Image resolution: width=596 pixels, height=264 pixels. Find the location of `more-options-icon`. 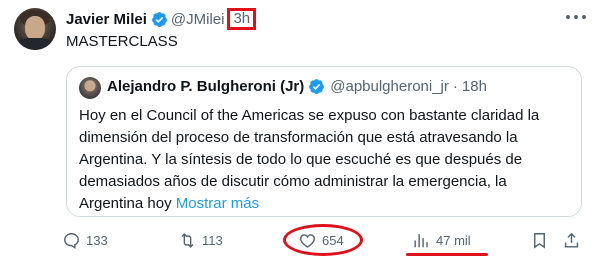

more-options-icon is located at coordinates (576, 17).